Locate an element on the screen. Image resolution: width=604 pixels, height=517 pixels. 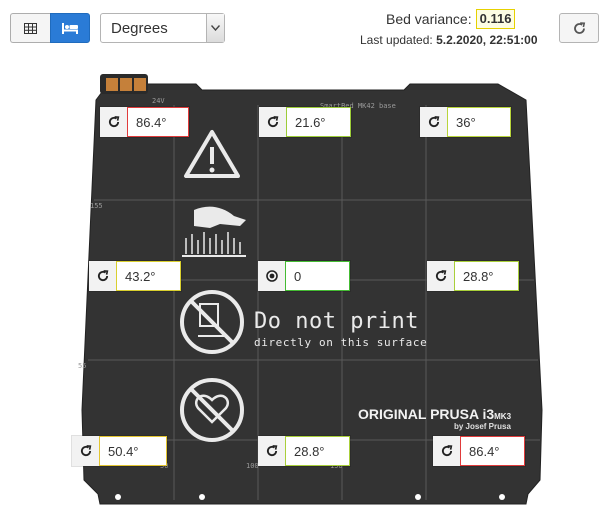
point-value: 0 is located at coordinates (317, 276).